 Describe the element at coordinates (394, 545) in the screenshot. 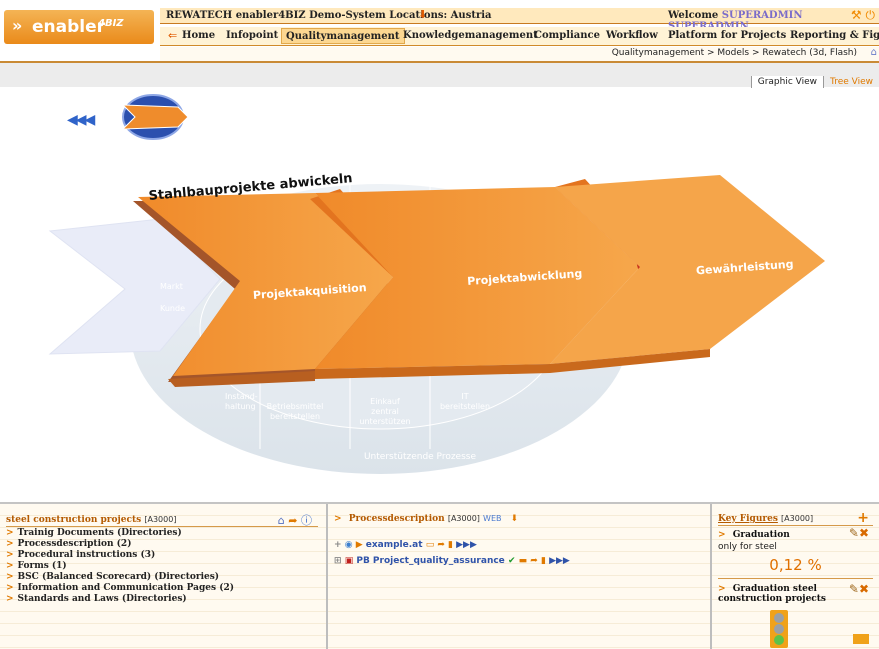

I see `object-label: example.at` at that location.